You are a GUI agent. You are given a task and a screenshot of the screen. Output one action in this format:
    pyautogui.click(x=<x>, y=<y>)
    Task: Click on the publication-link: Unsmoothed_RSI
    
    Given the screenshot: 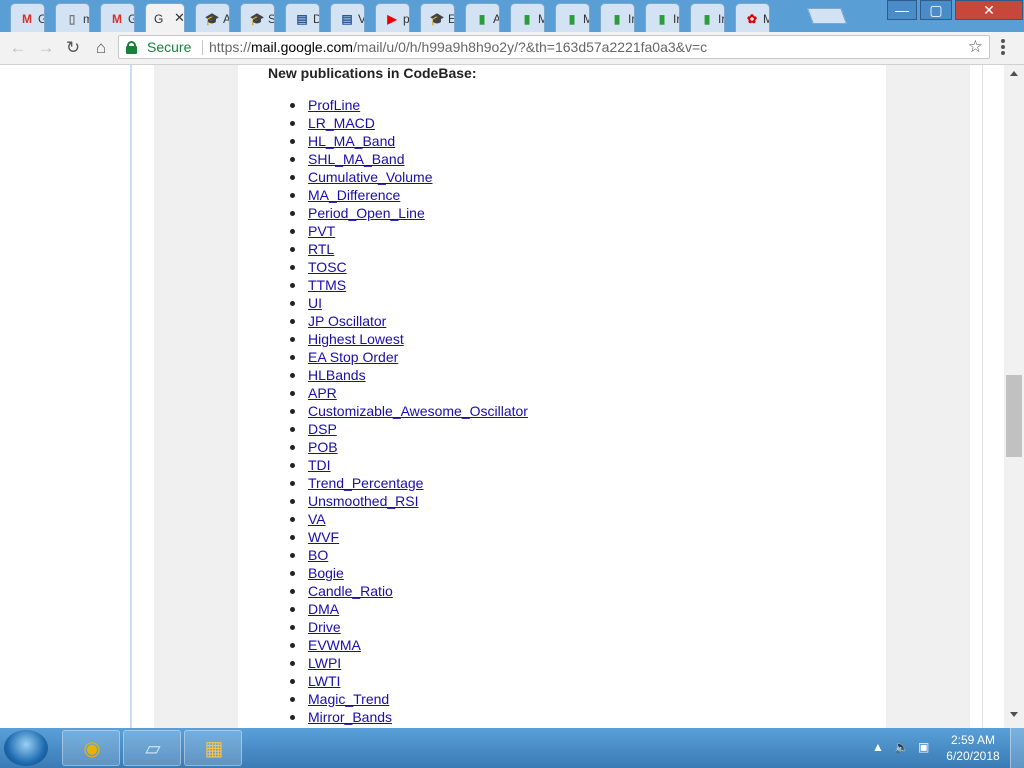 What is the action you would take?
    pyautogui.click(x=363, y=501)
    